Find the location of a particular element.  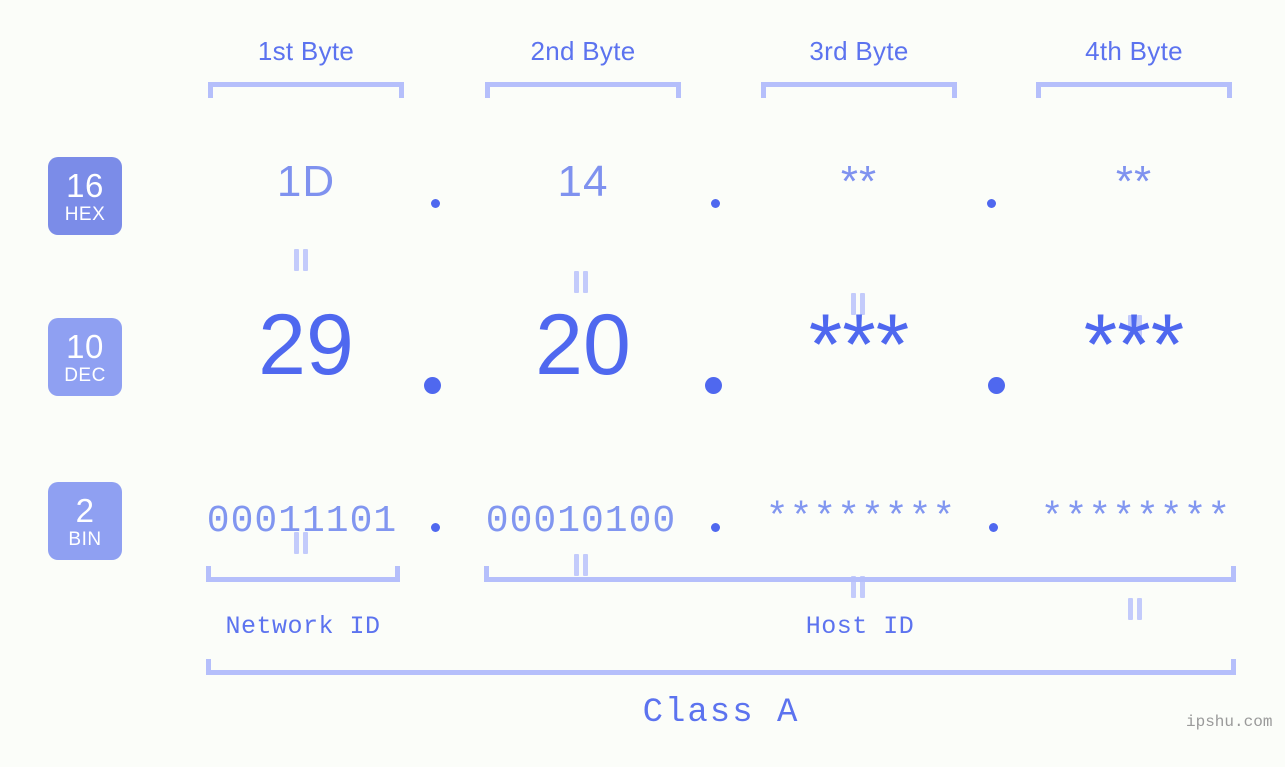

byte-header-1: 1st Byte is located at coordinates (306, 51).